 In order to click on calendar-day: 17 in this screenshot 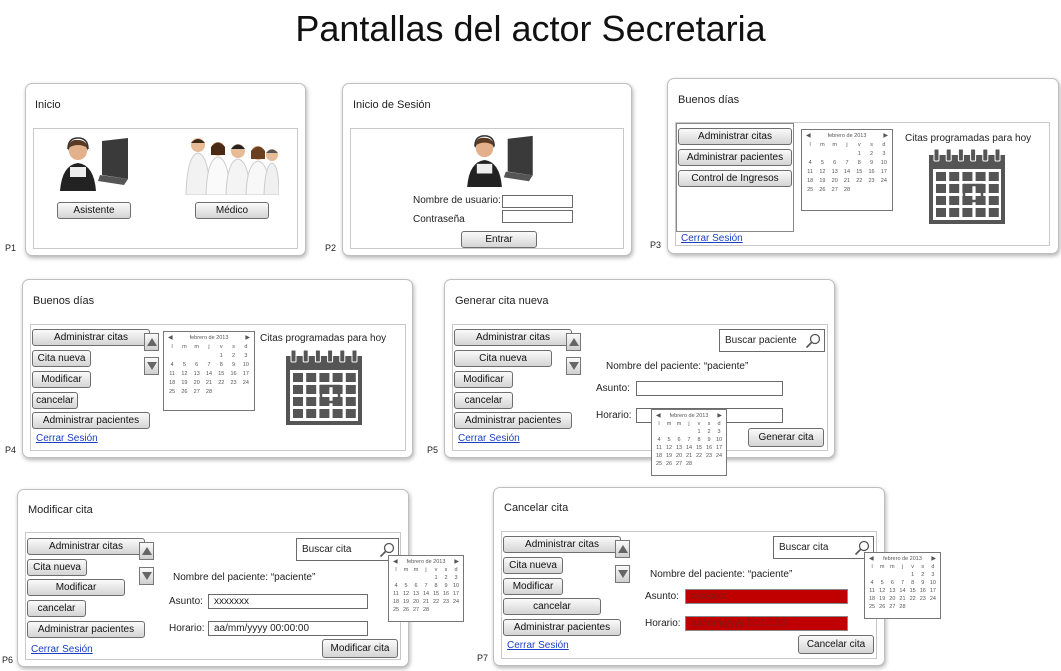, I will do `click(456, 594)`.